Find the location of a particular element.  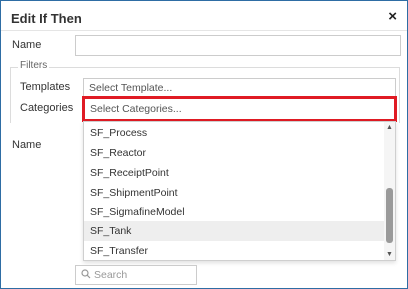

scrollbar-thumb is located at coordinates (389, 215).